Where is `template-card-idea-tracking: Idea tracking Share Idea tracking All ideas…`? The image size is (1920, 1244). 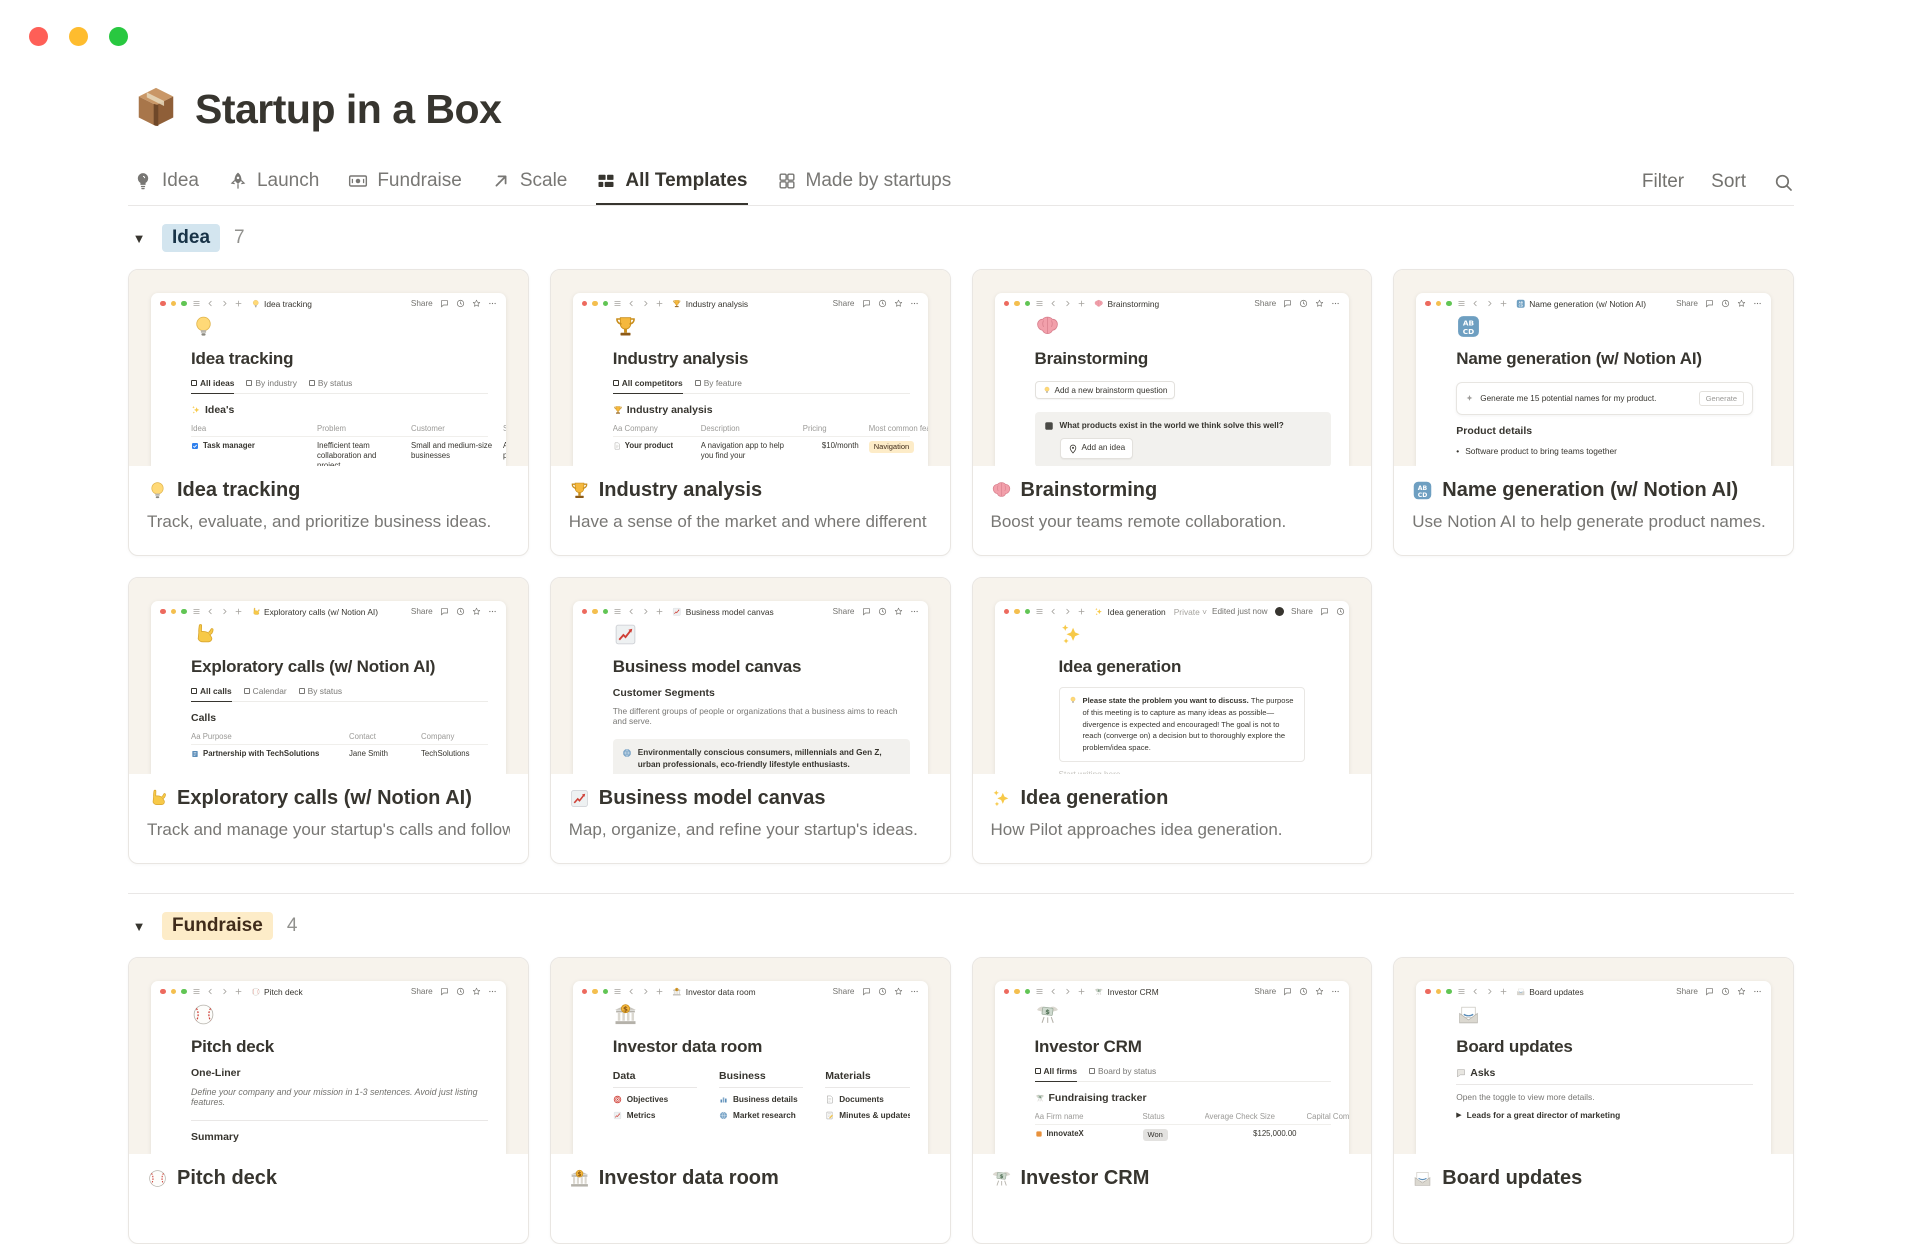 template-card-idea-tracking: Idea tracking Share Idea tracking All ideas… is located at coordinates (328, 412).